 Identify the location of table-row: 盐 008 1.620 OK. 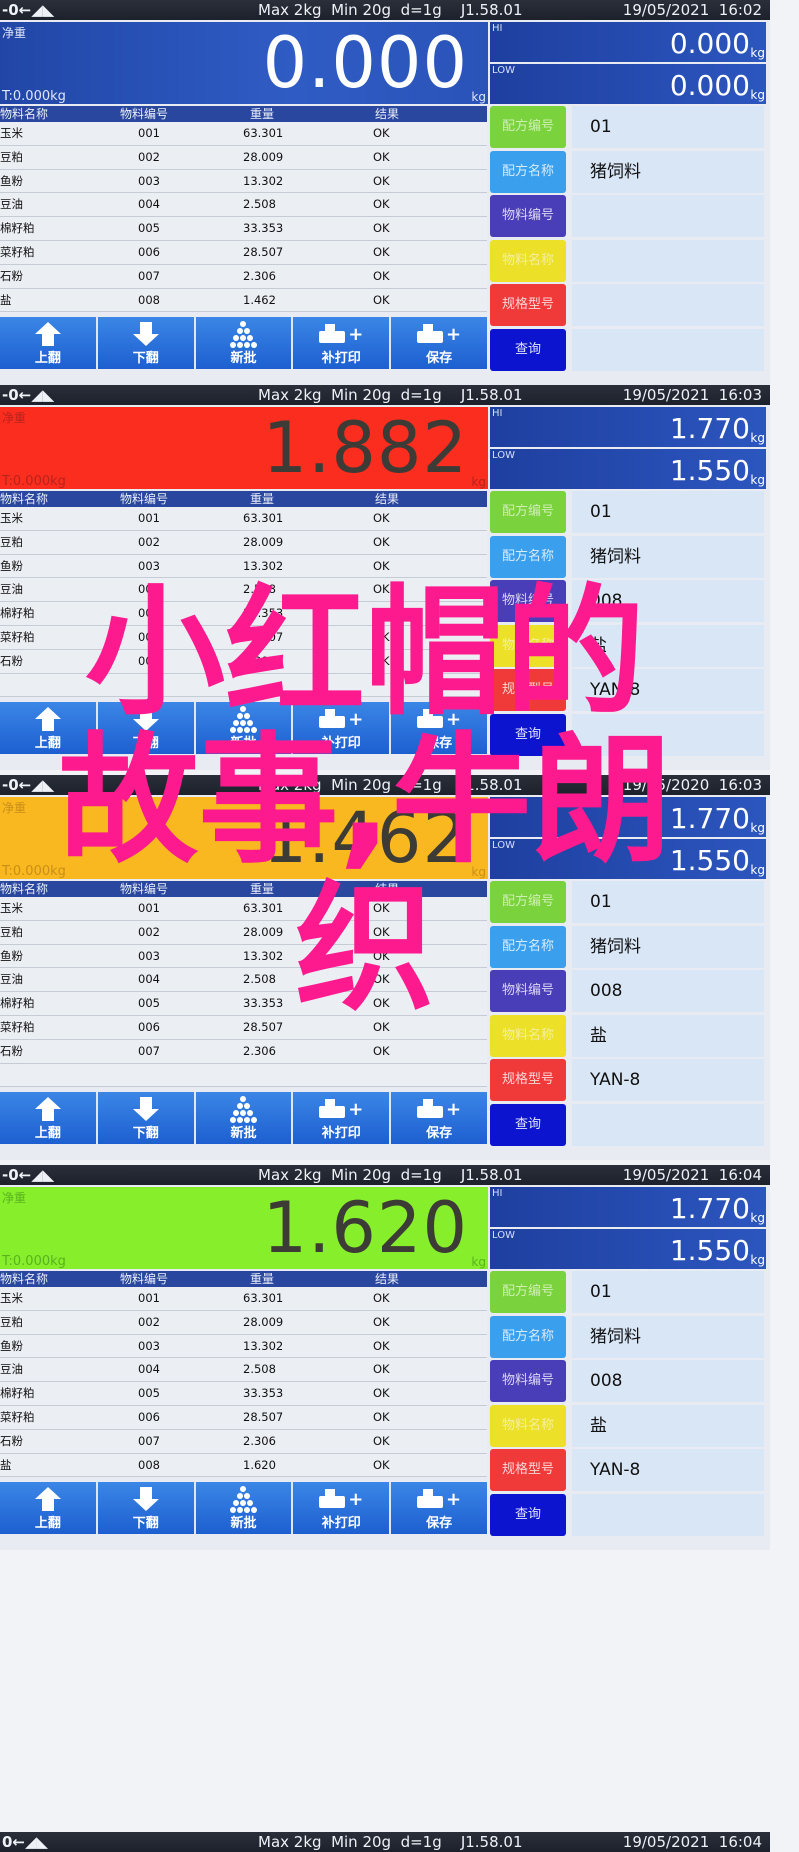
(243, 1465).